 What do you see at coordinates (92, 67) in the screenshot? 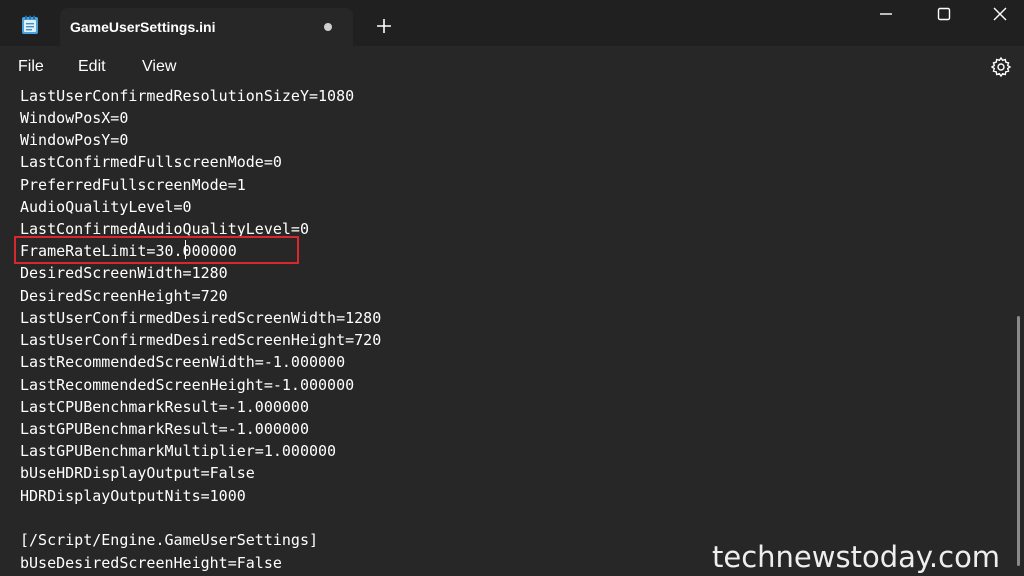
I see `menu-edit: Edit` at bounding box center [92, 67].